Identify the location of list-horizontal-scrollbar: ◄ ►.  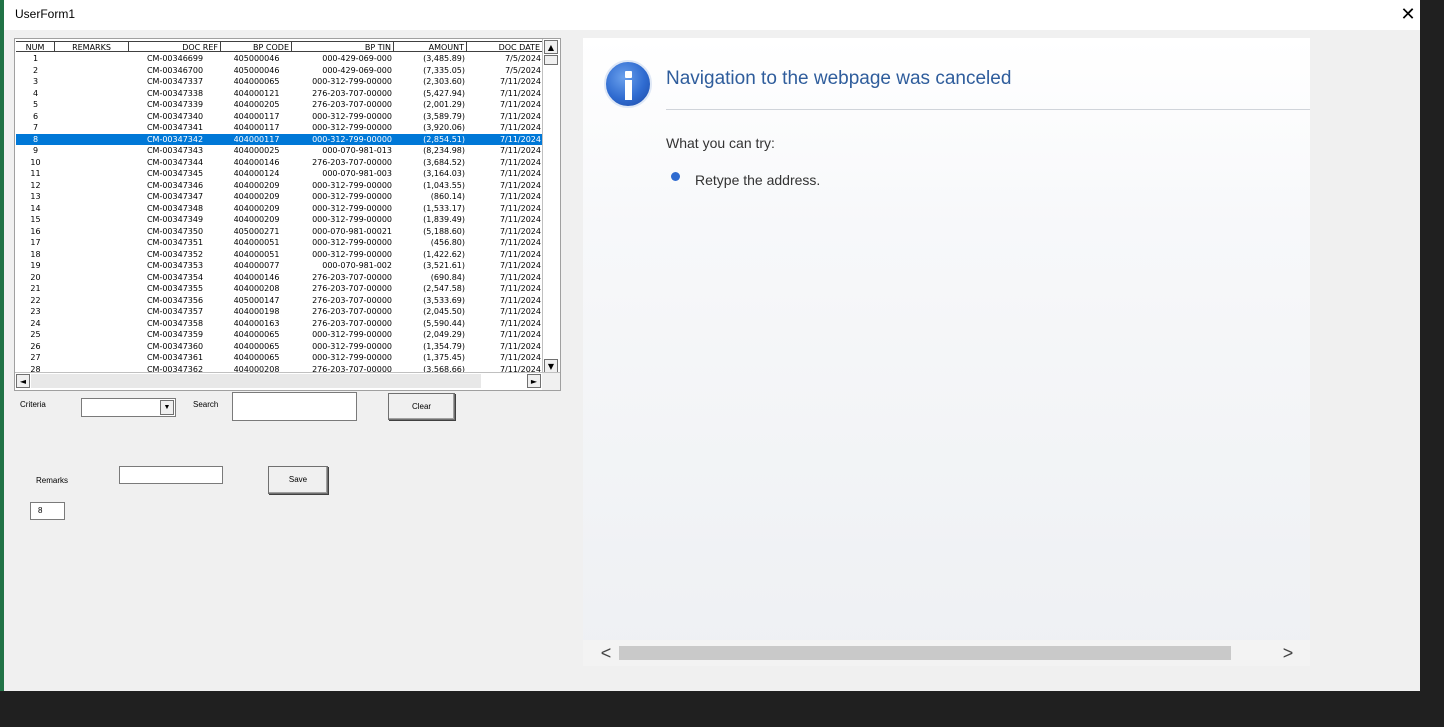
(287, 381).